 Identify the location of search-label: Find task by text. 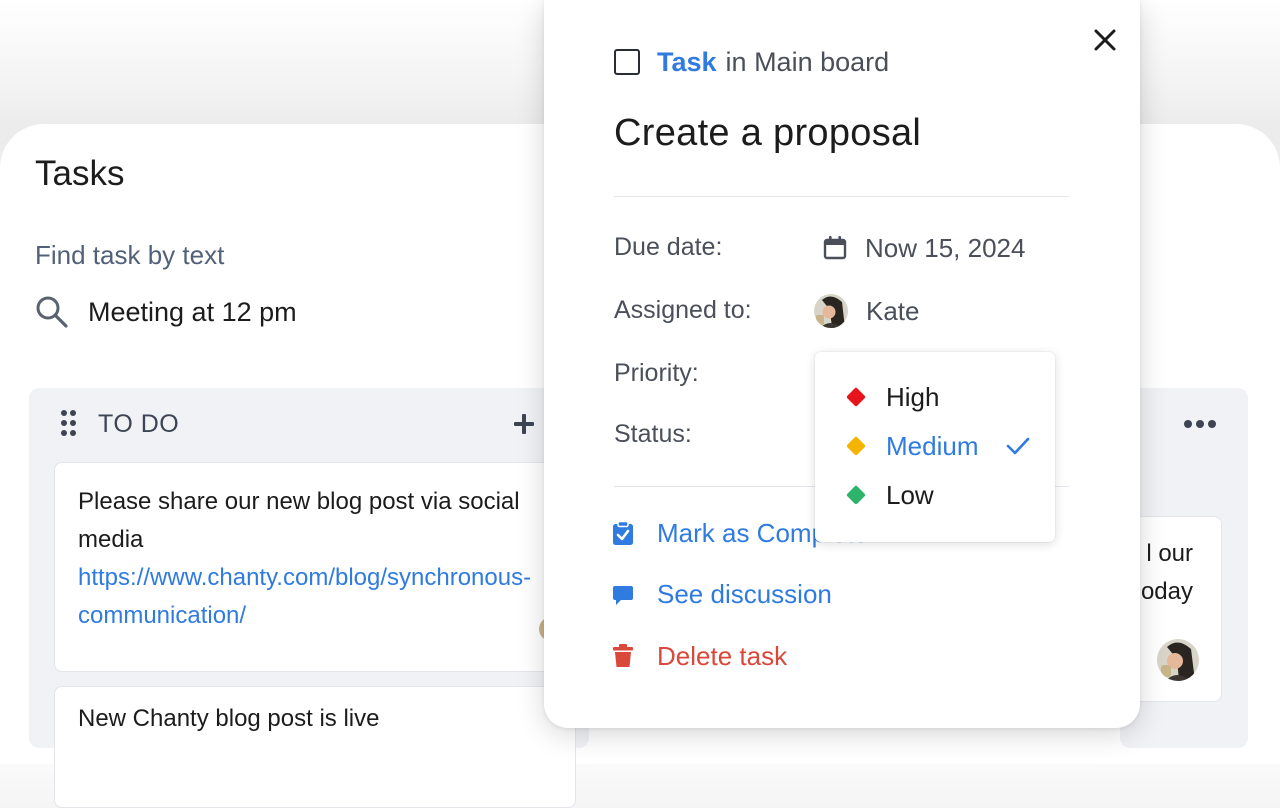
(130, 255).